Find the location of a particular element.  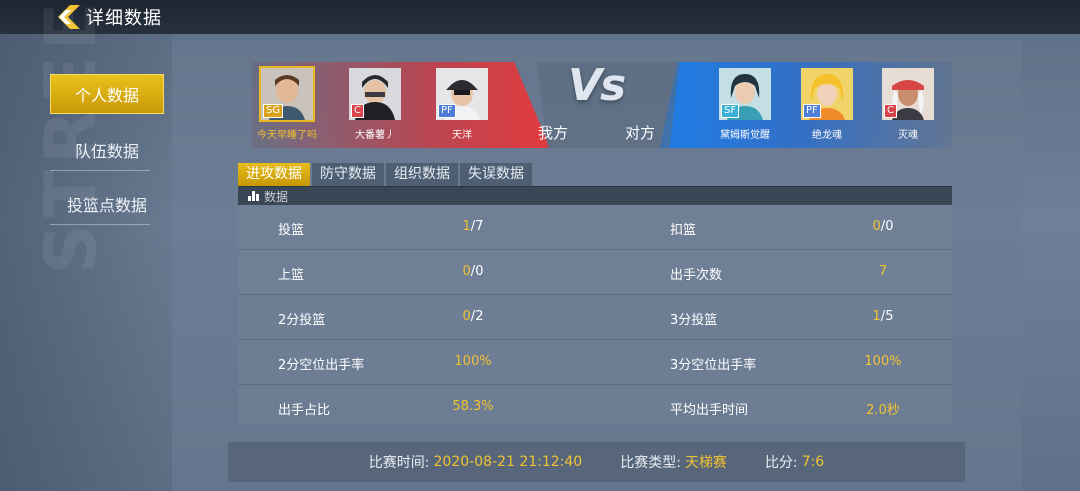

score-label: 比分: is located at coordinates (781, 463).